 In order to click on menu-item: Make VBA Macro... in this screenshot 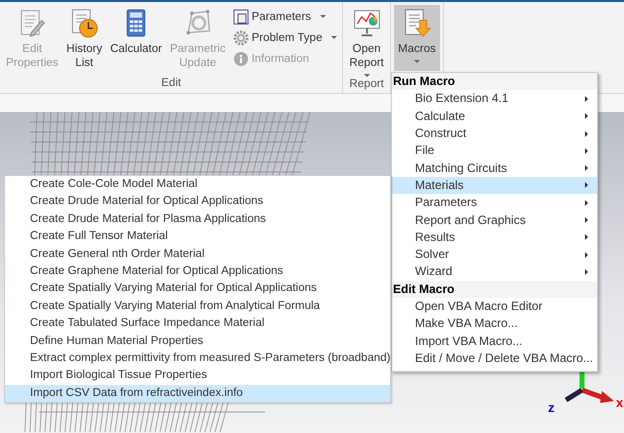, I will do `click(494, 323)`.